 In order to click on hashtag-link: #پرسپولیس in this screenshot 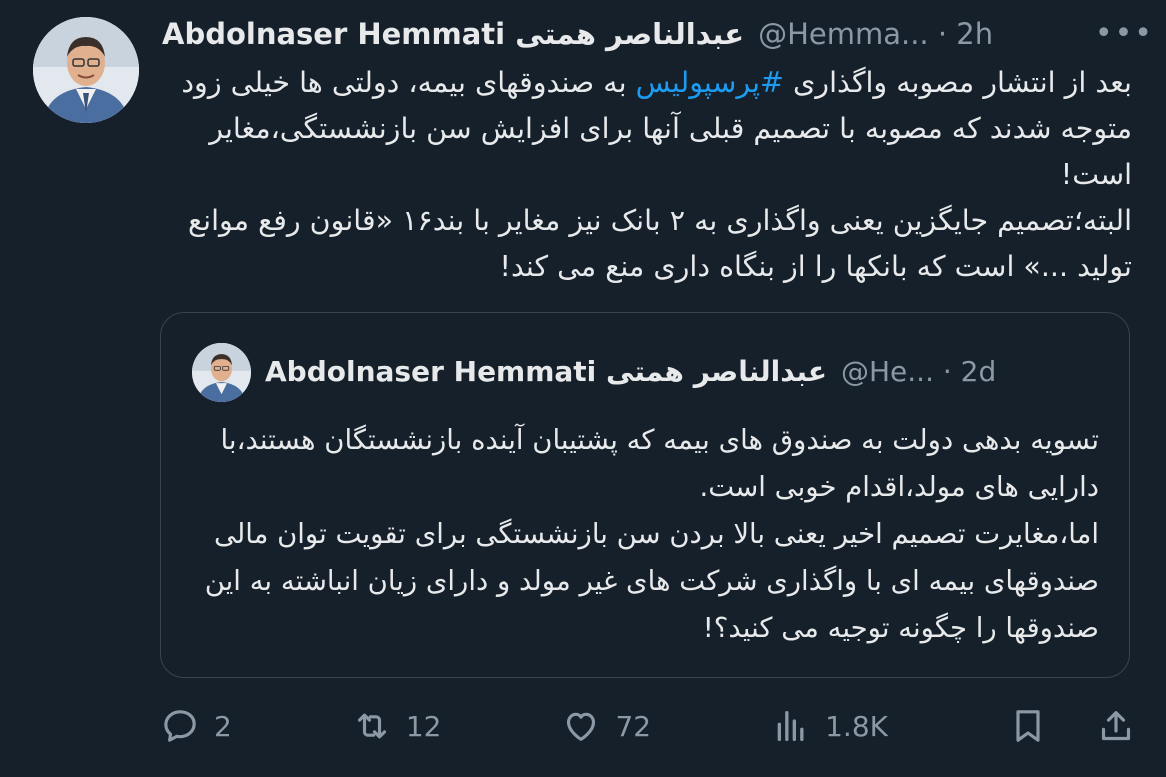, I will do `click(710, 82)`.